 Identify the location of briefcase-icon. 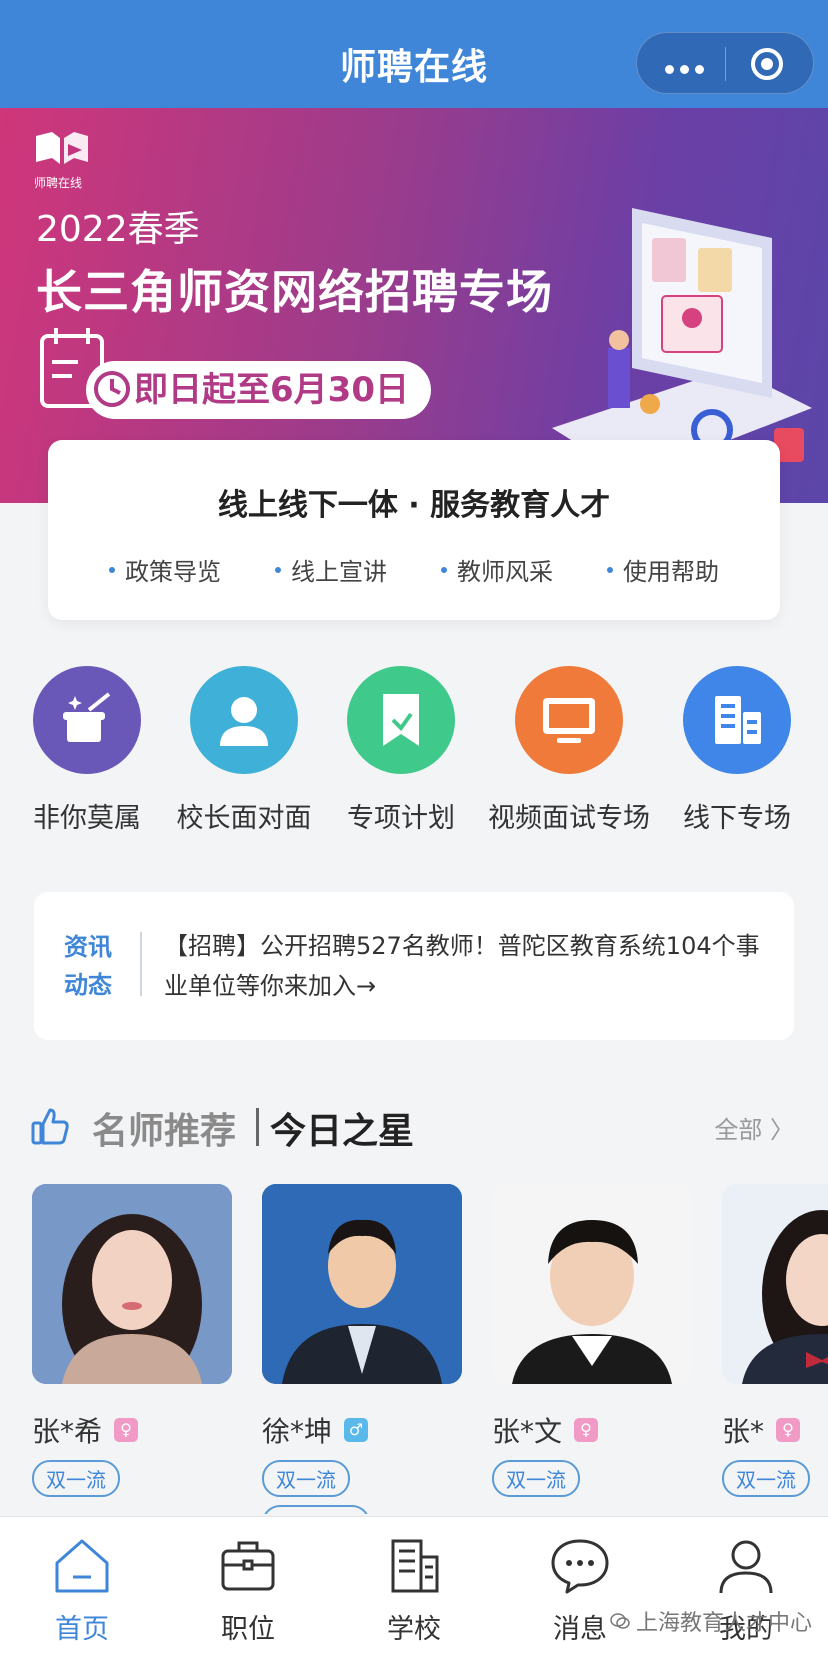
(248, 1566).